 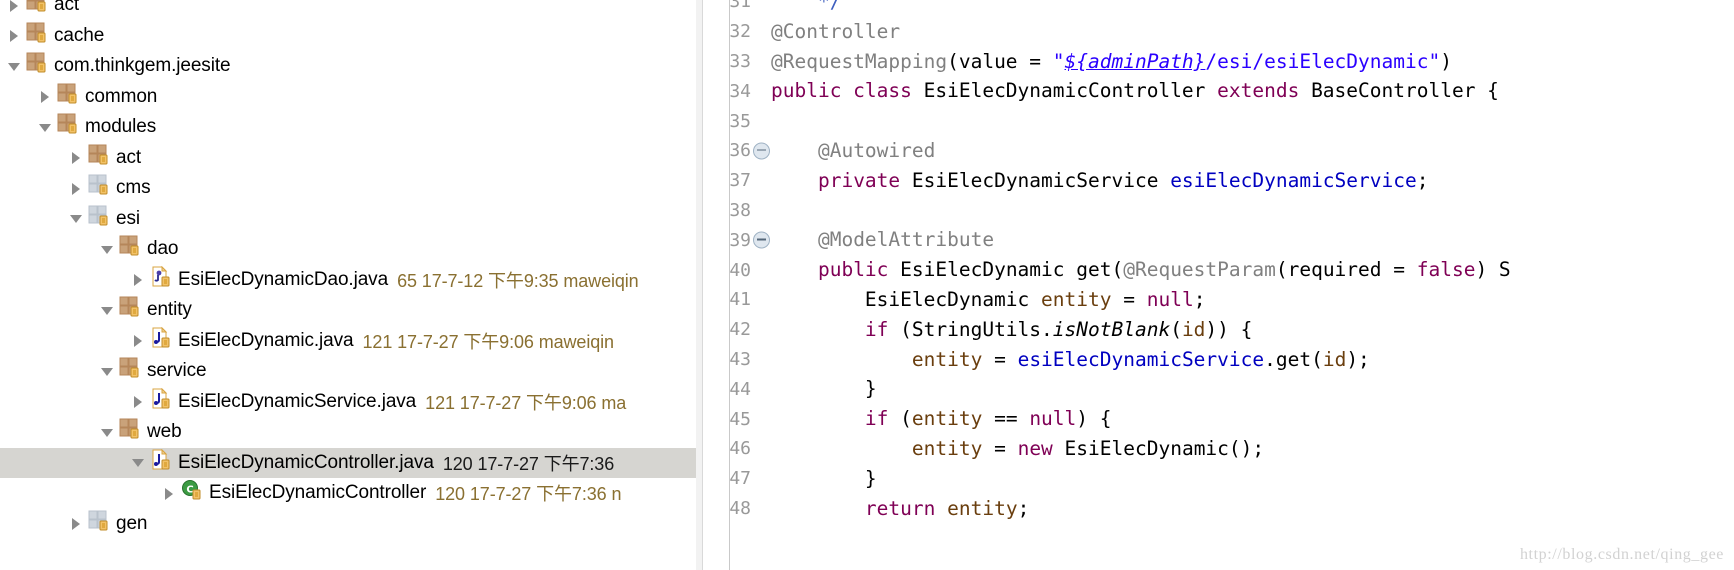 I want to click on tree-row-label: web, so click(x=164, y=432).